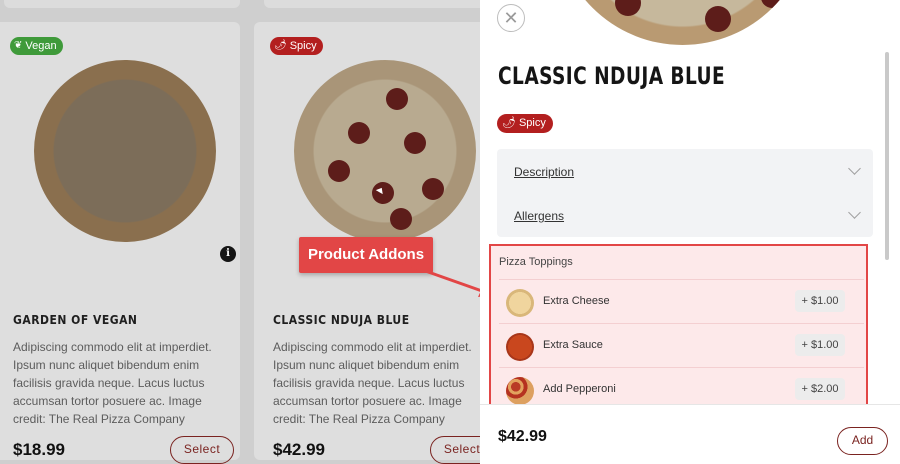  I want to click on info-icon: i, so click(228, 254).